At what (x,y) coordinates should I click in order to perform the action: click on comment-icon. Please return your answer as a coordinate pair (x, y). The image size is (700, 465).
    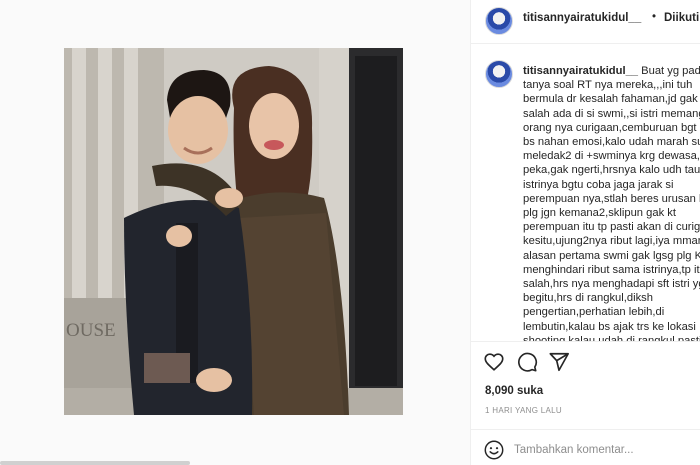
    Looking at the image, I should click on (527, 362).